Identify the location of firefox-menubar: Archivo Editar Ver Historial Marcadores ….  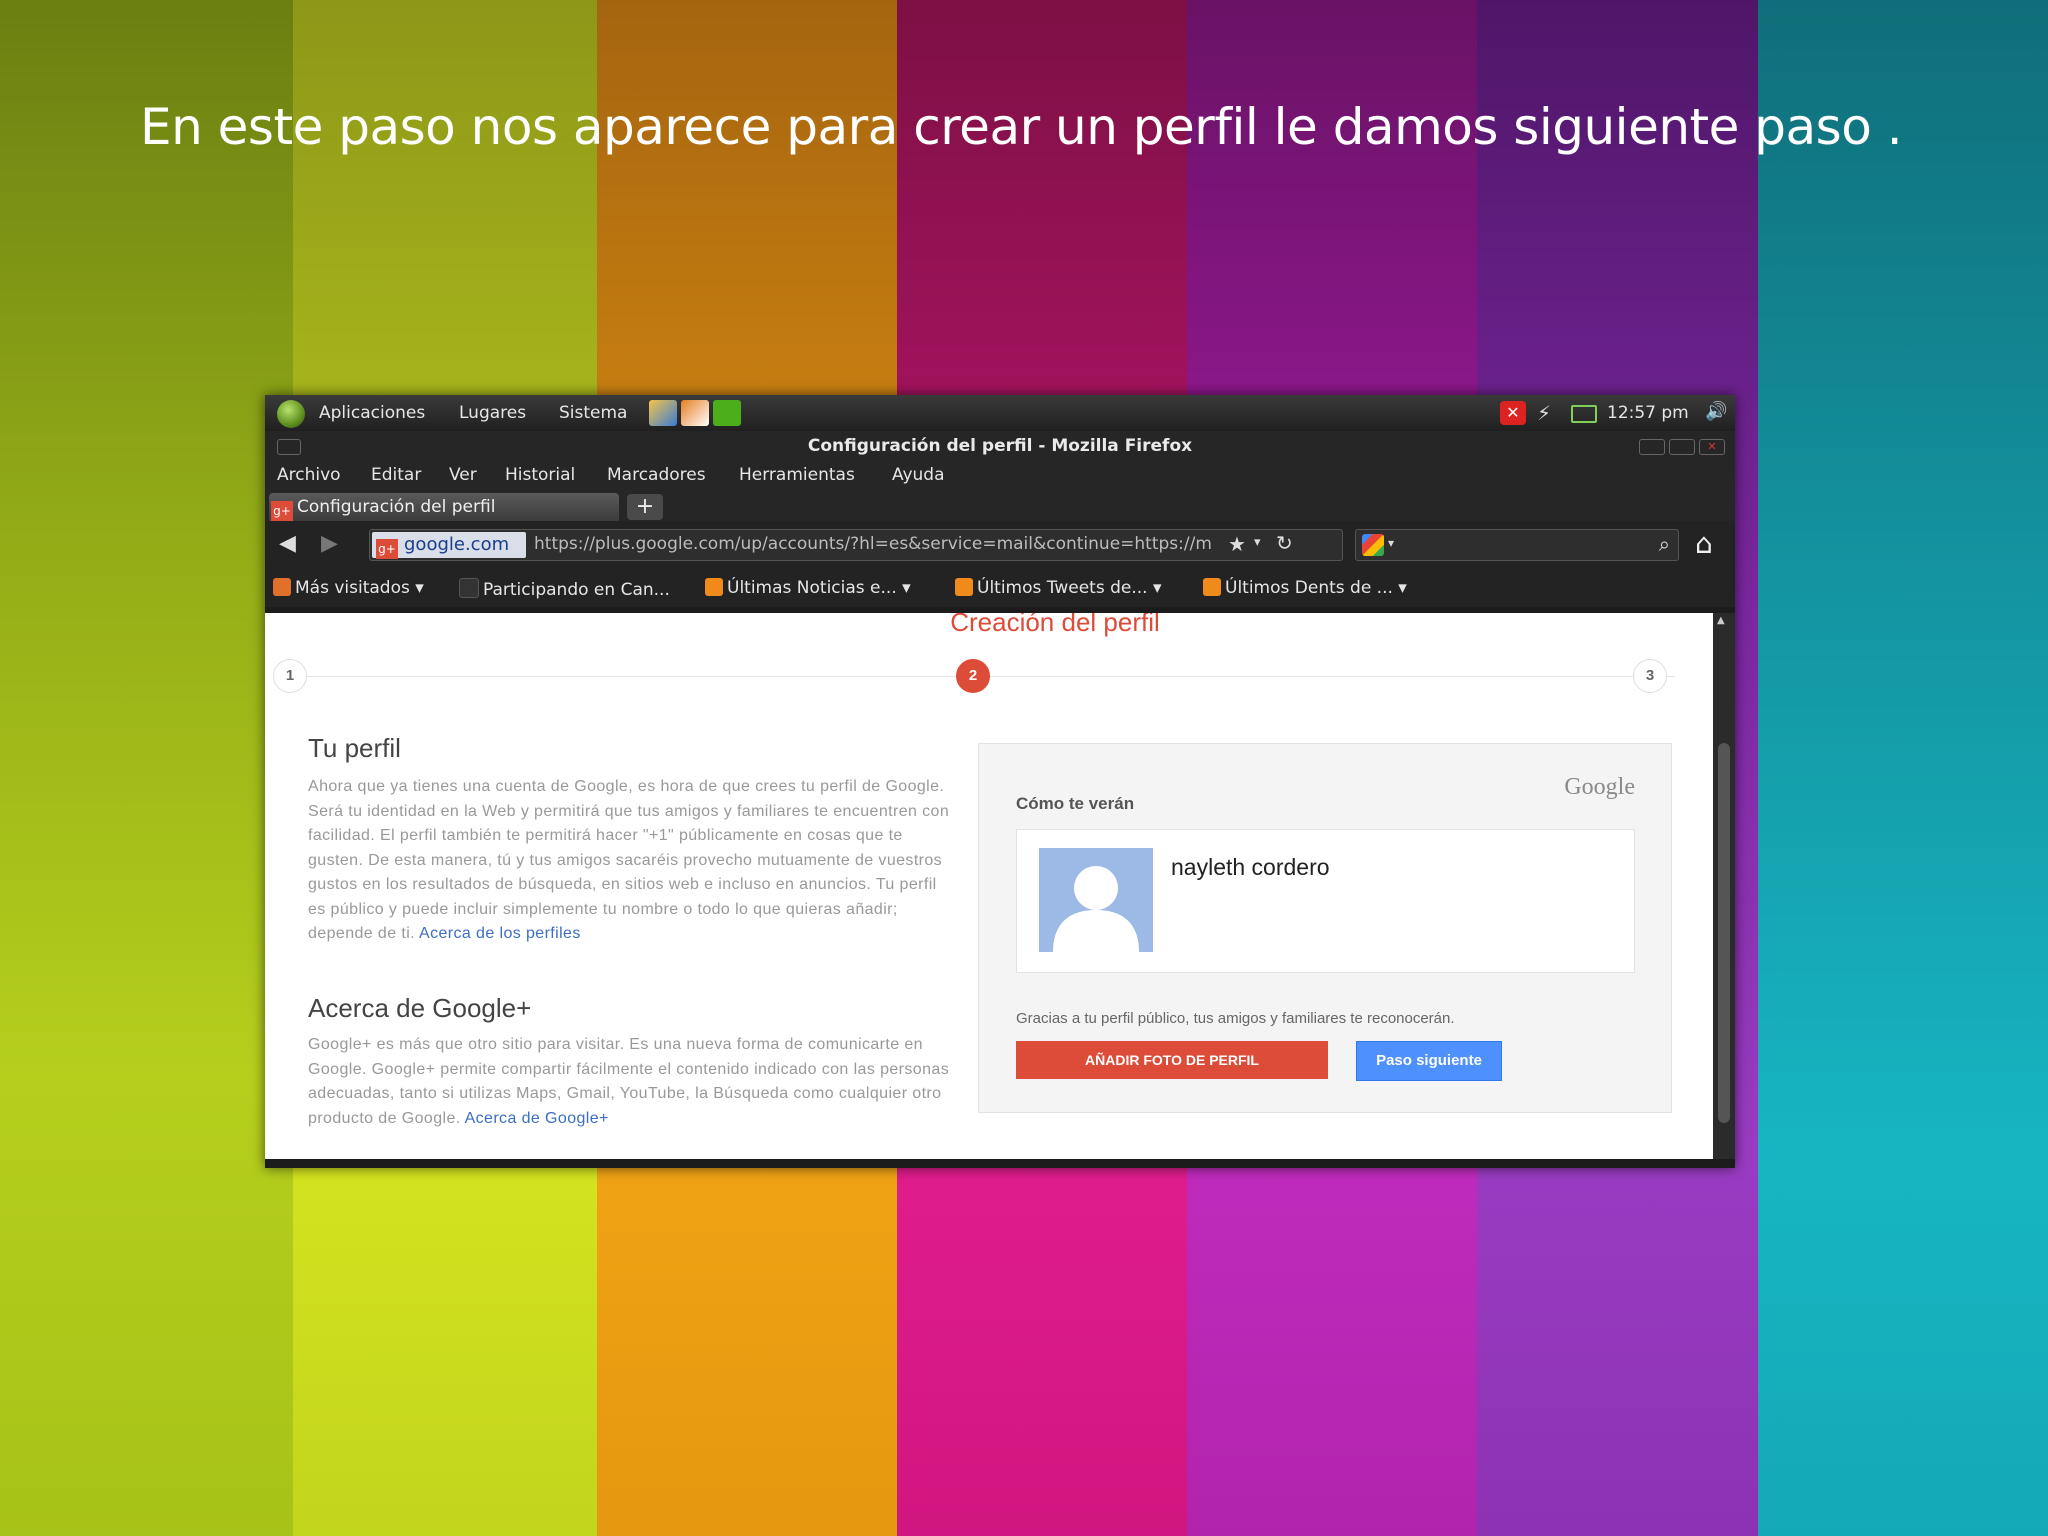
(1000, 476).